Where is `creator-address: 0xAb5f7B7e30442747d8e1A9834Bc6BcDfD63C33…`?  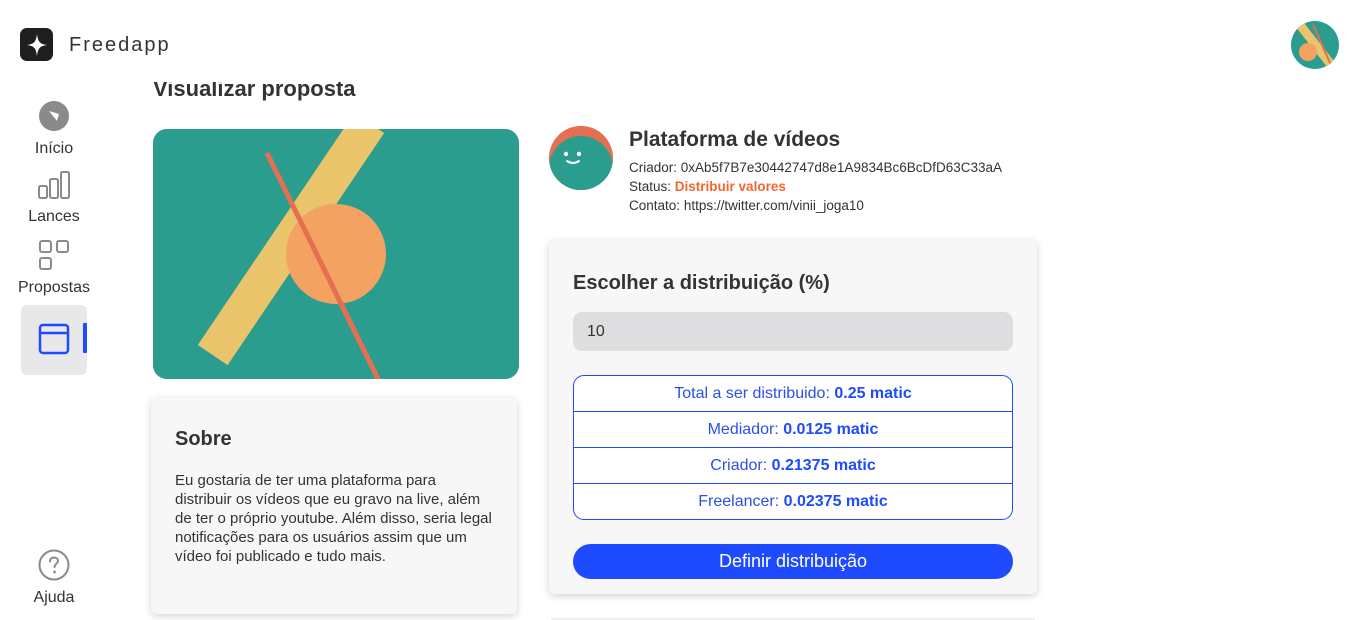 creator-address: 0xAb5f7B7e30442747d8e1A9834Bc6BcDfD63C33… is located at coordinates (841, 167).